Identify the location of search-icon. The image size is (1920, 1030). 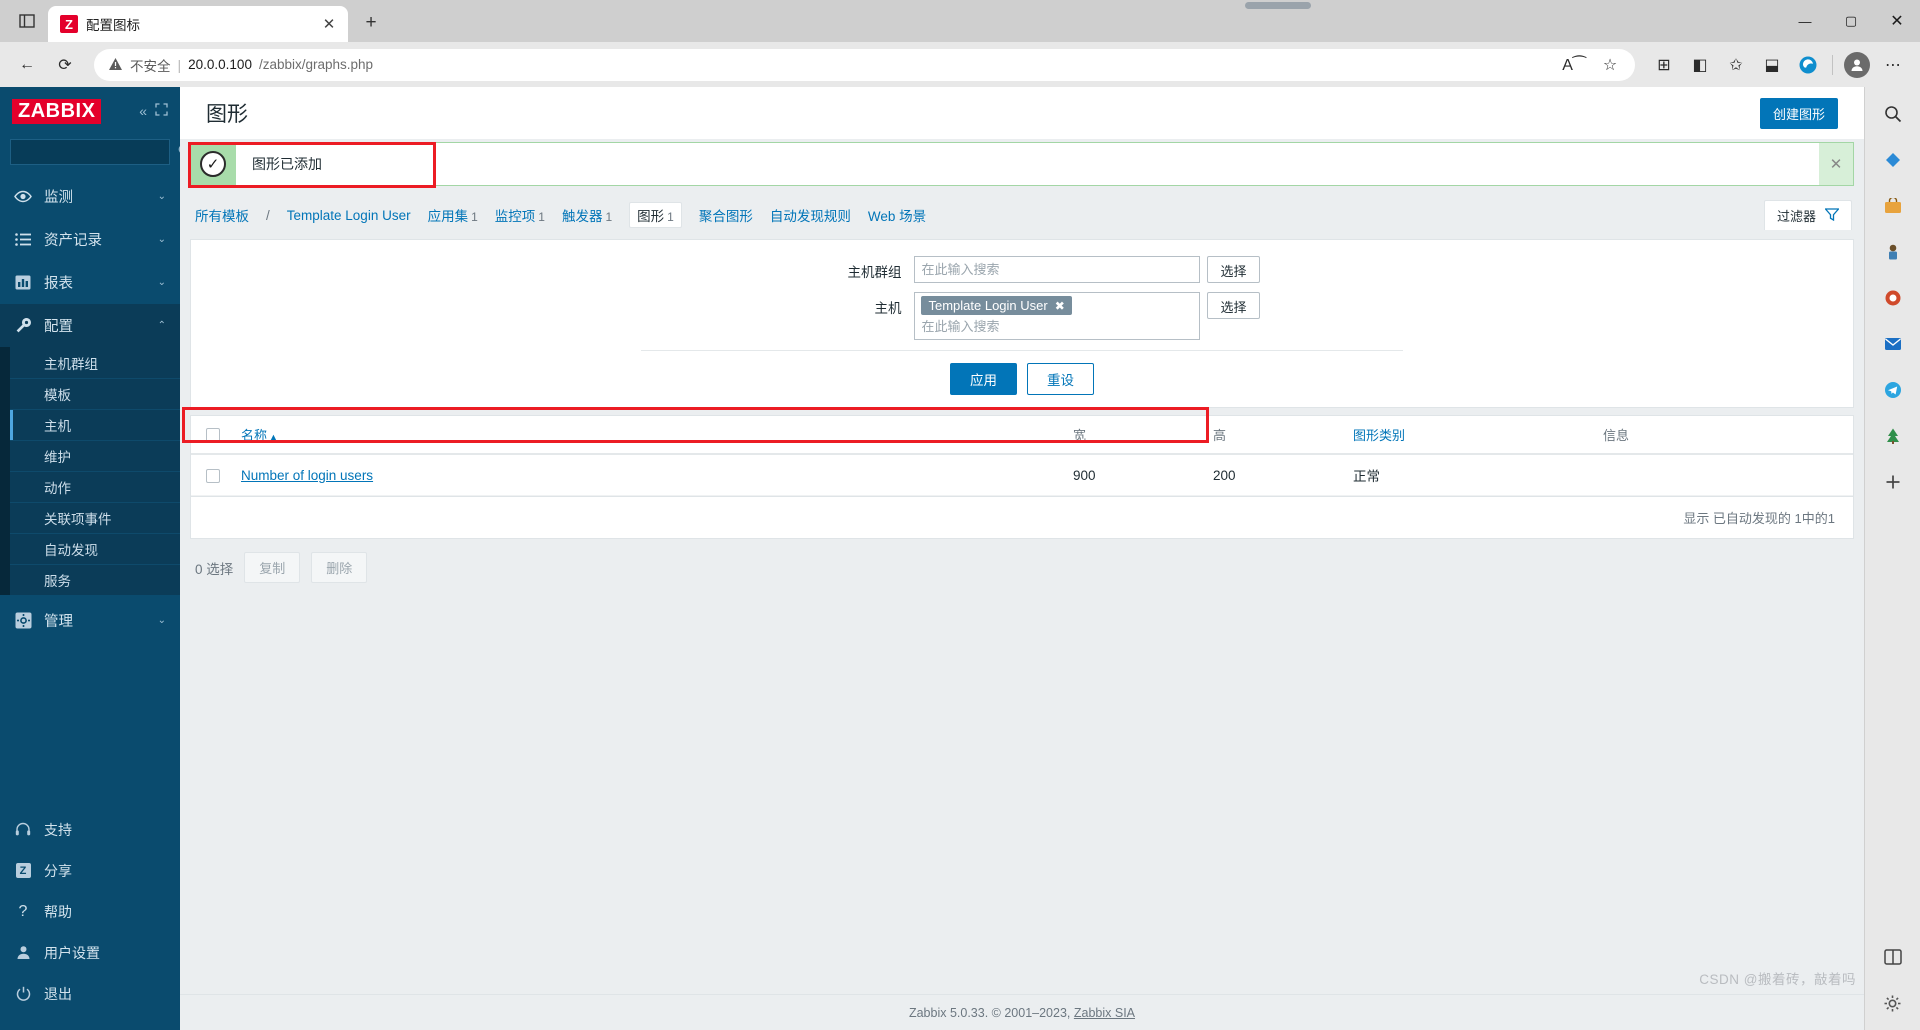
(1893, 114).